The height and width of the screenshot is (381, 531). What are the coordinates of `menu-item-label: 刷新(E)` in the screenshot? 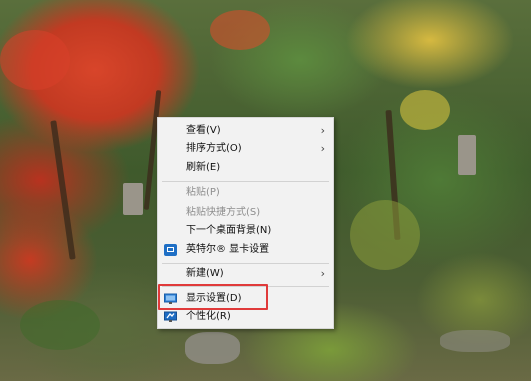 It's located at (203, 167).